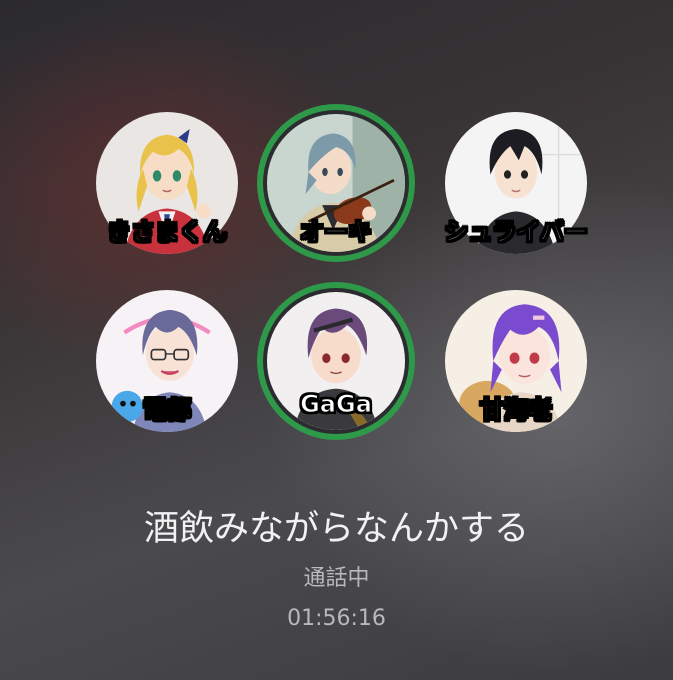 This screenshot has width=673, height=680. I want to click on participant-tile-schreiber: シュライバー, so click(516, 183).